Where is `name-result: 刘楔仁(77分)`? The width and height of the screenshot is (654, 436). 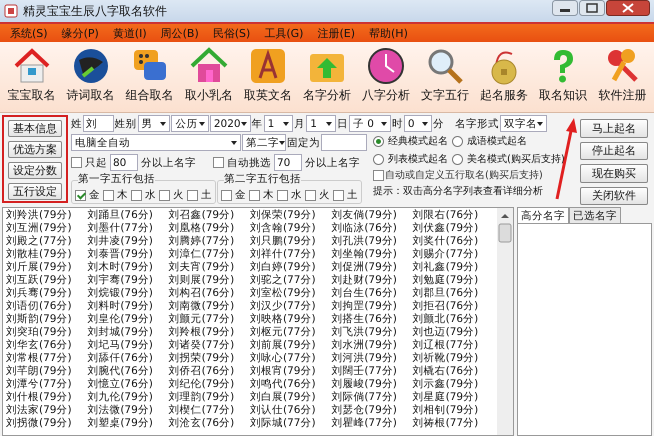 name-result: 刘楔仁(77分) is located at coordinates (209, 410).